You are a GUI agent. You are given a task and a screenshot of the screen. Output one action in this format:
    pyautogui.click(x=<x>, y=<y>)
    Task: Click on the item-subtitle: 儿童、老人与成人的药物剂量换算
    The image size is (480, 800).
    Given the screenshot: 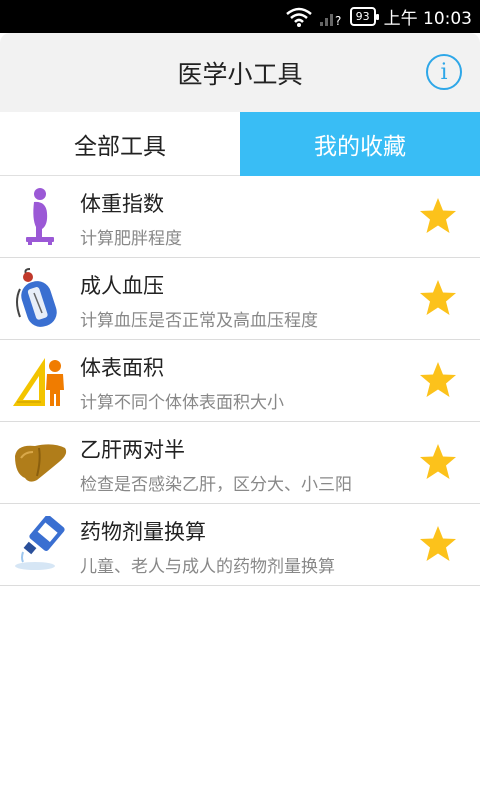 What is the action you would take?
    pyautogui.click(x=207, y=567)
    